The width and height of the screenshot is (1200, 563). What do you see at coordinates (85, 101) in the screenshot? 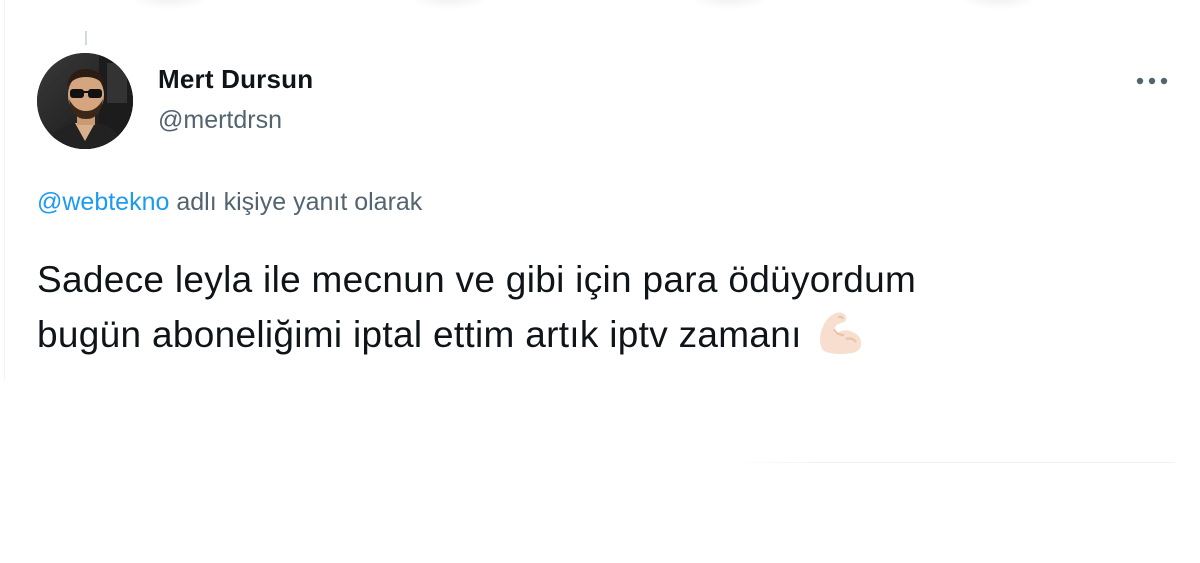
I see `avatar` at bounding box center [85, 101].